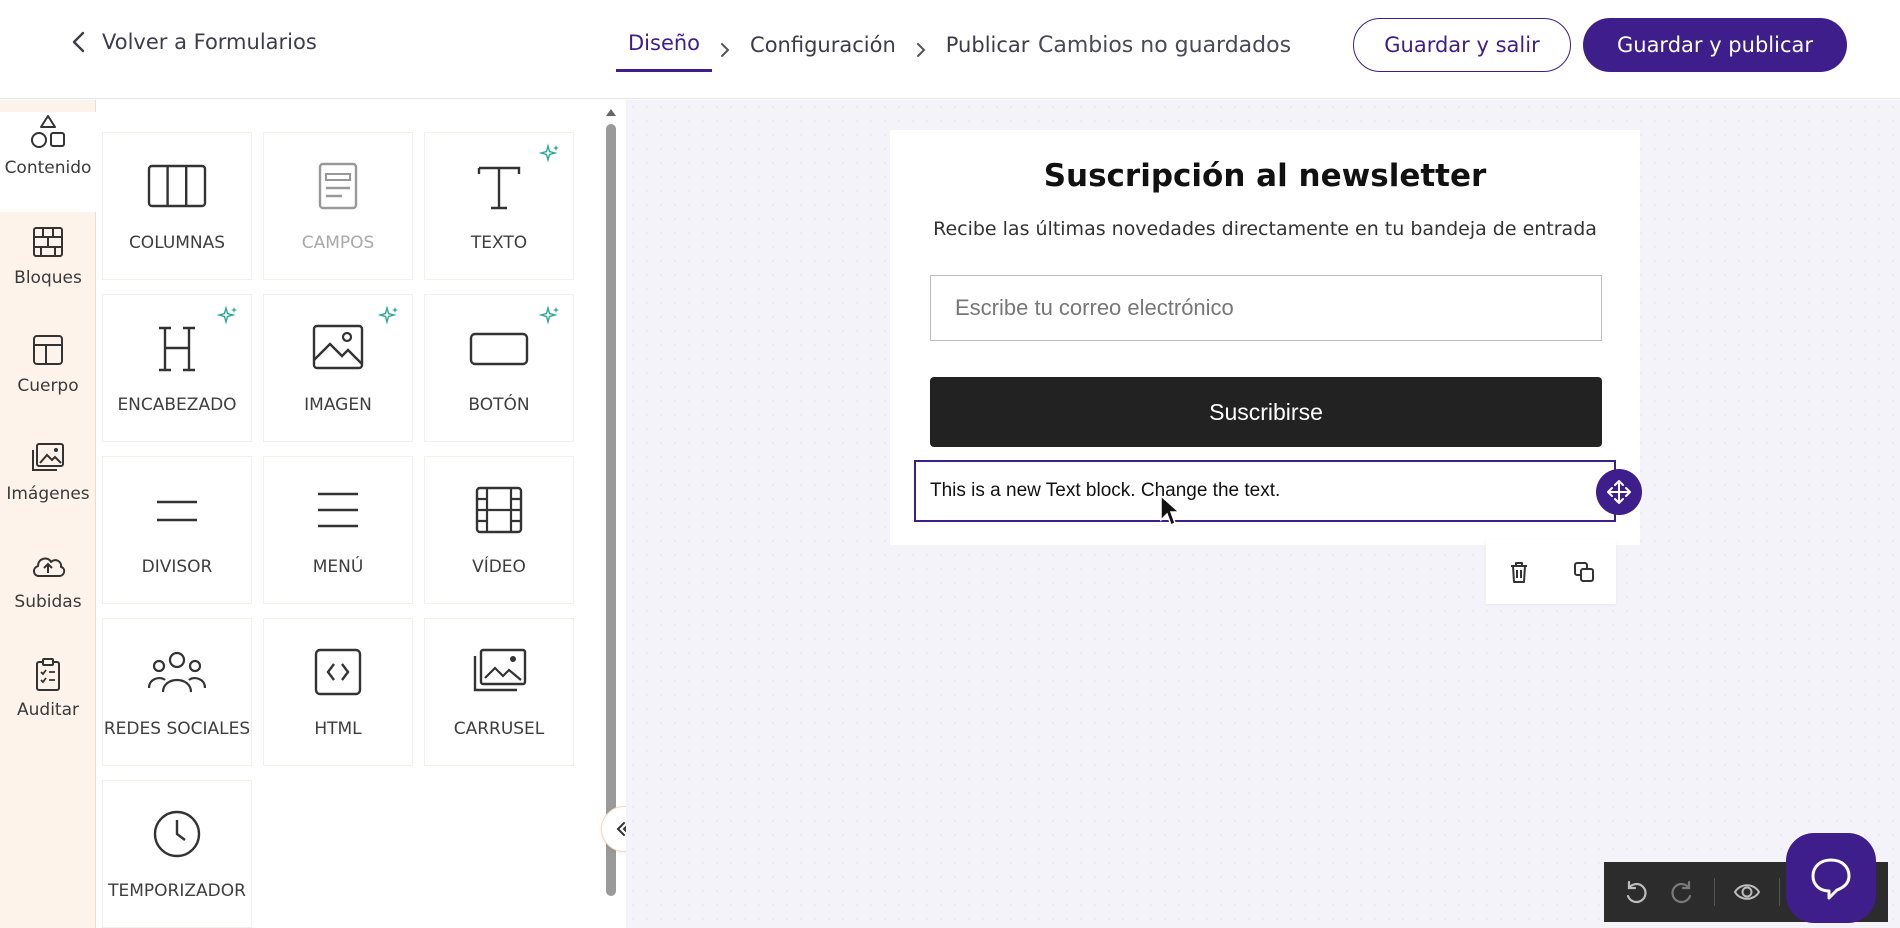 Image resolution: width=1900 pixels, height=928 pixels. Describe the element at coordinates (338, 530) in the screenshot. I see `tile-menu: MENÚ` at that location.